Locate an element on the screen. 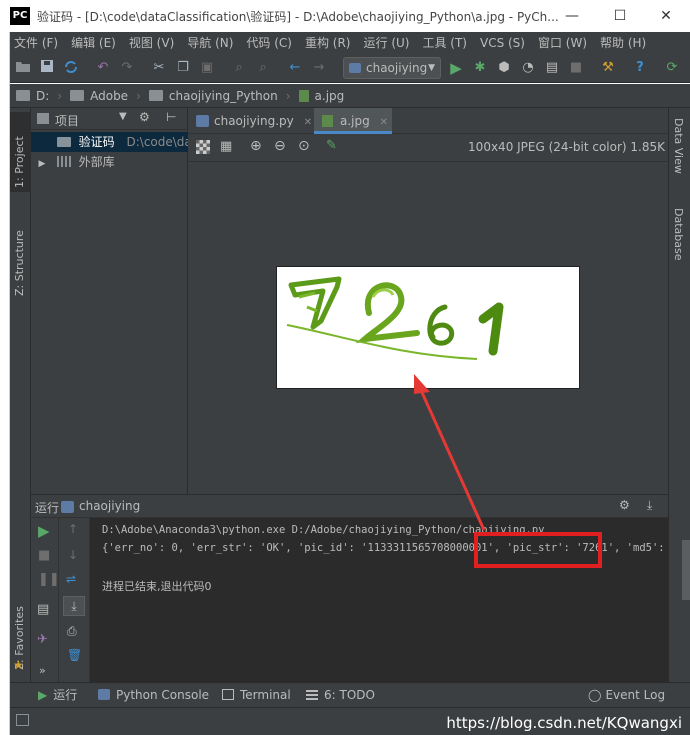 The width and height of the screenshot is (690, 735). tab-structure: Z: Structure is located at coordinates (19, 250).